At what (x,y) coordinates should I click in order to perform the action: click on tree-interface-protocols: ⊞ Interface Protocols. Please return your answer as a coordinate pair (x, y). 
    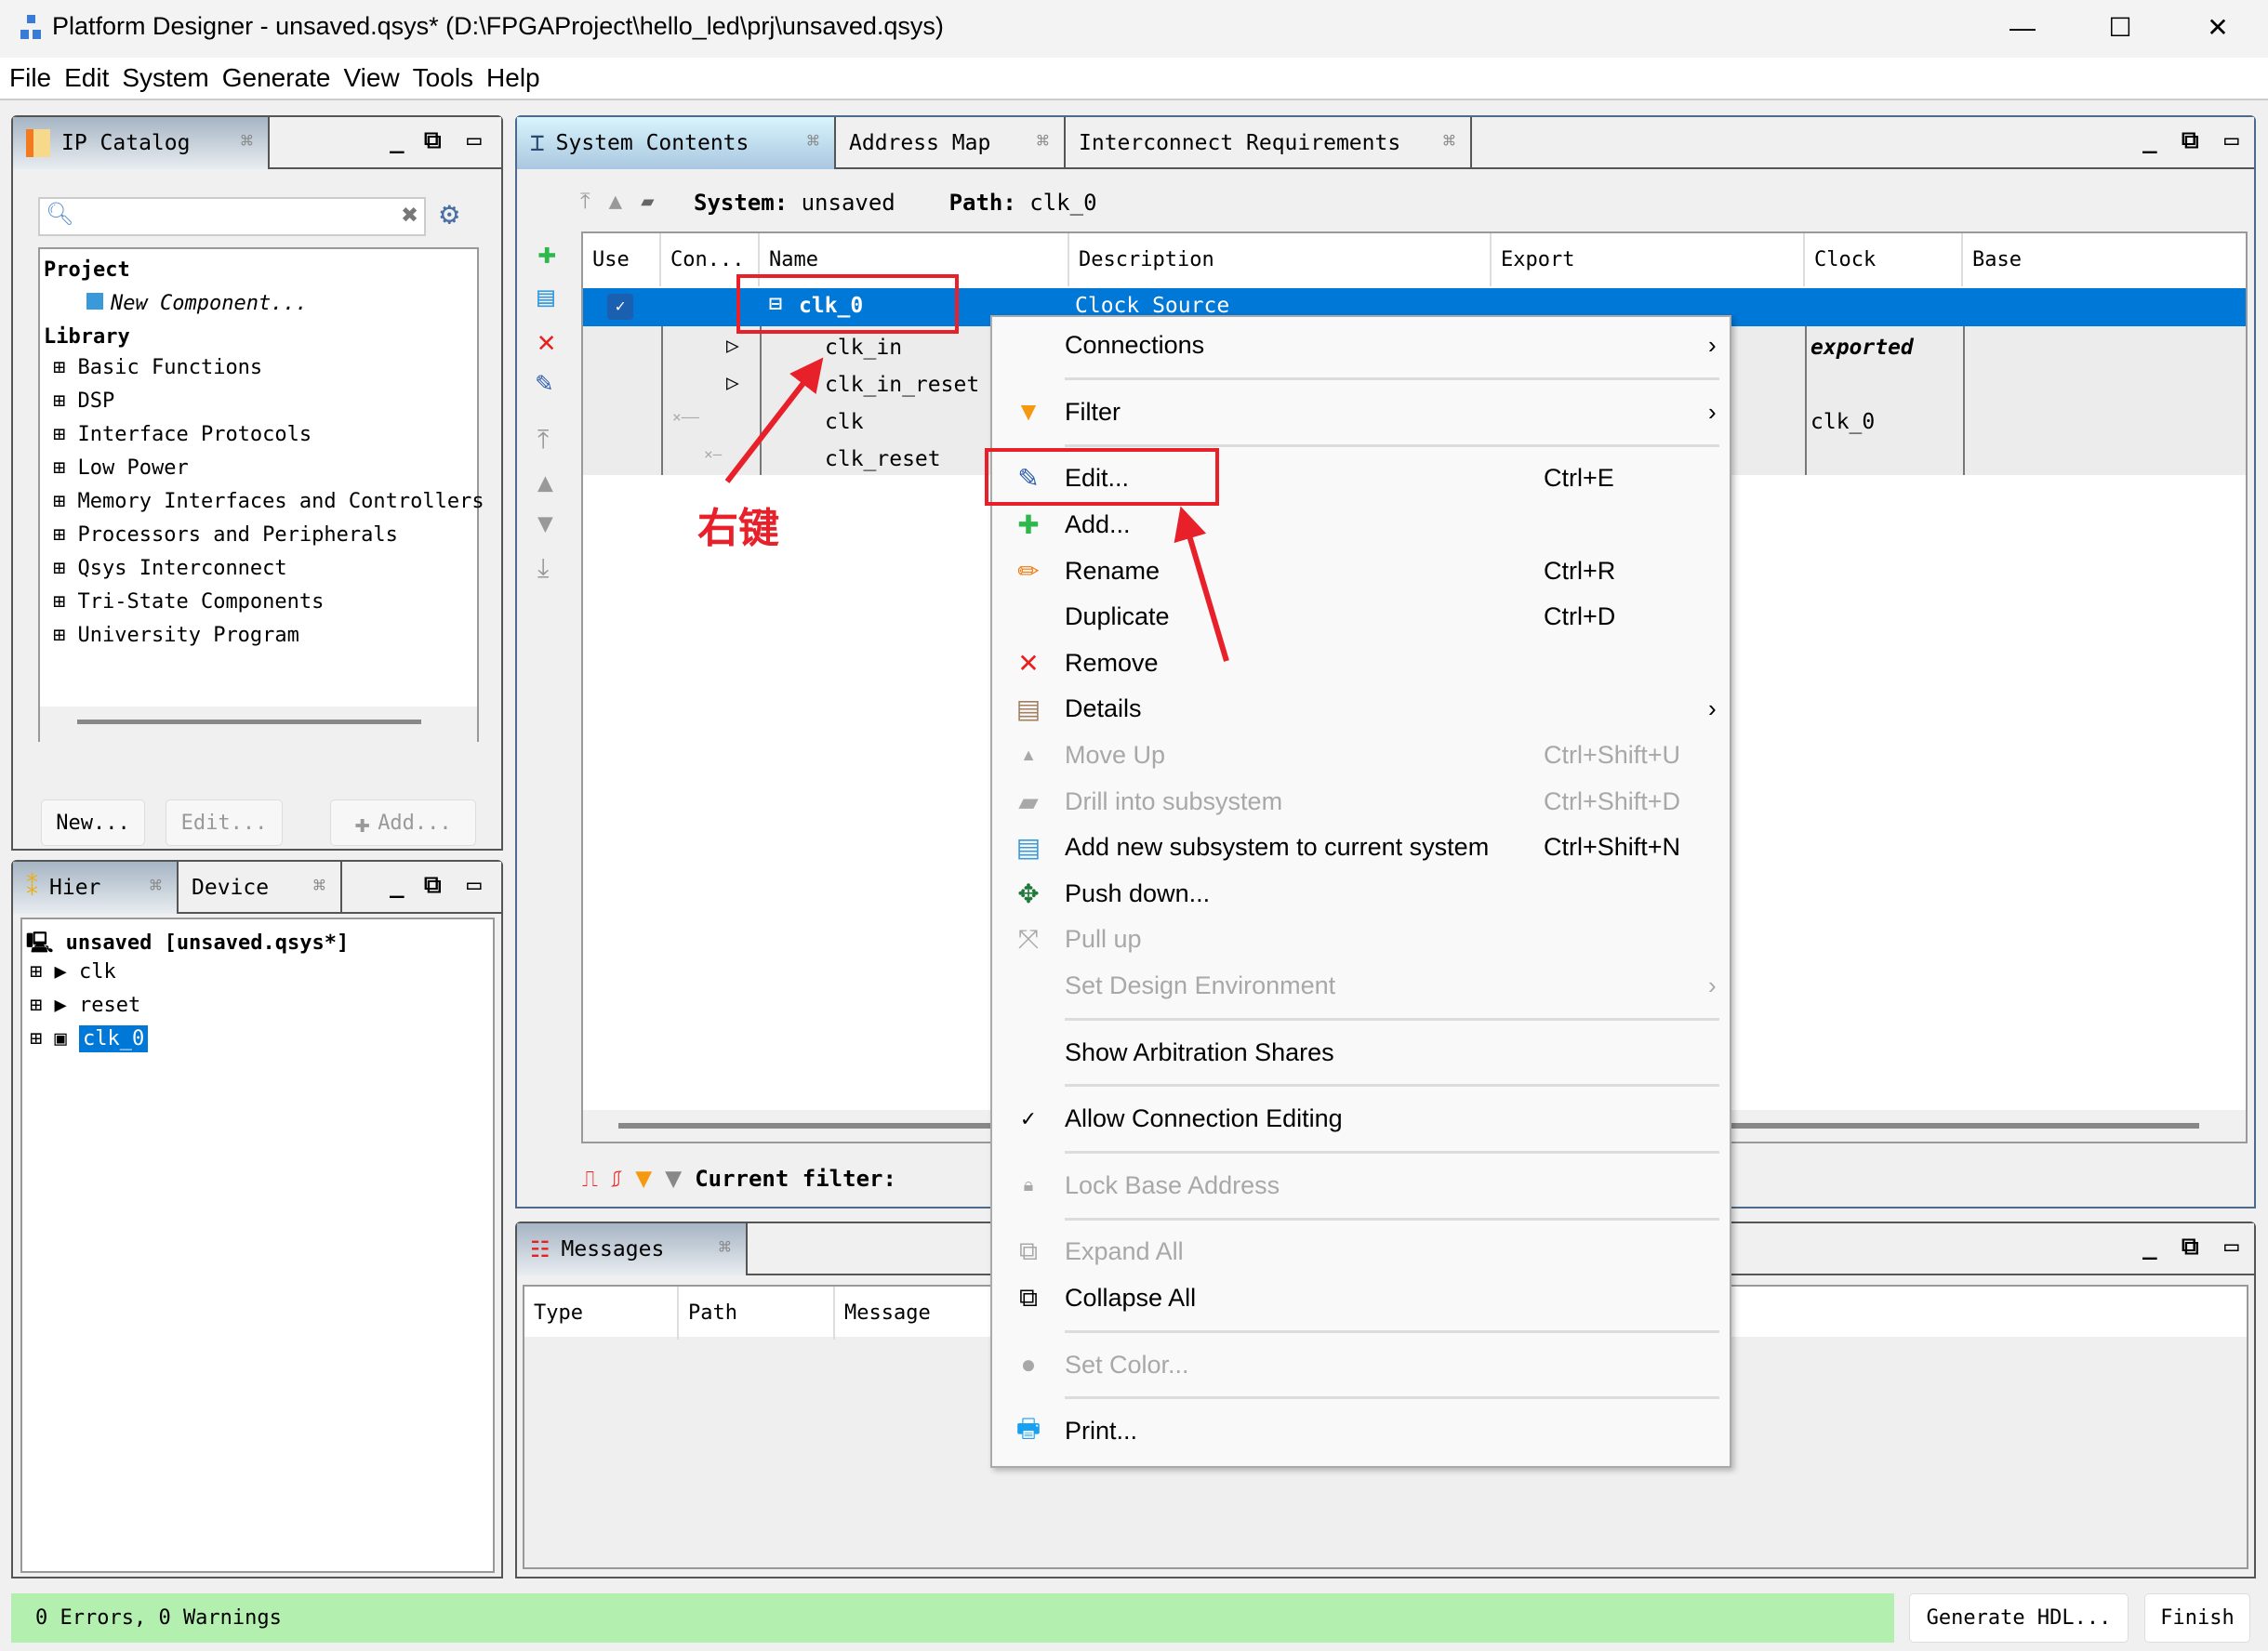
    Looking at the image, I should click on (182, 434).